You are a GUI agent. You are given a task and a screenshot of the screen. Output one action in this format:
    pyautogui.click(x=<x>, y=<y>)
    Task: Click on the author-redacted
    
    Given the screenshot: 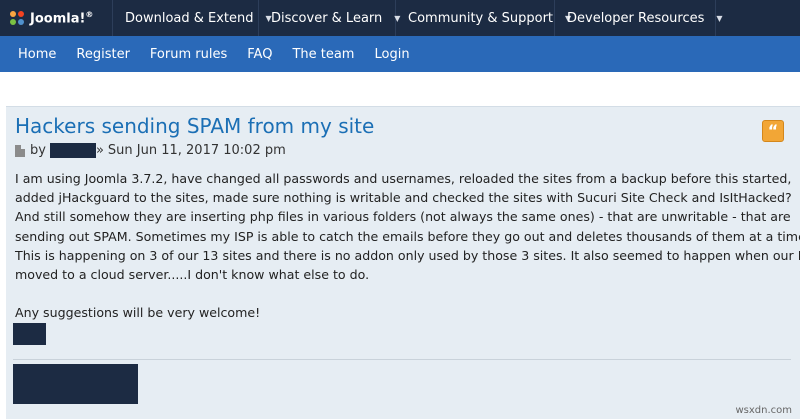 What is the action you would take?
    pyautogui.click(x=72, y=150)
    